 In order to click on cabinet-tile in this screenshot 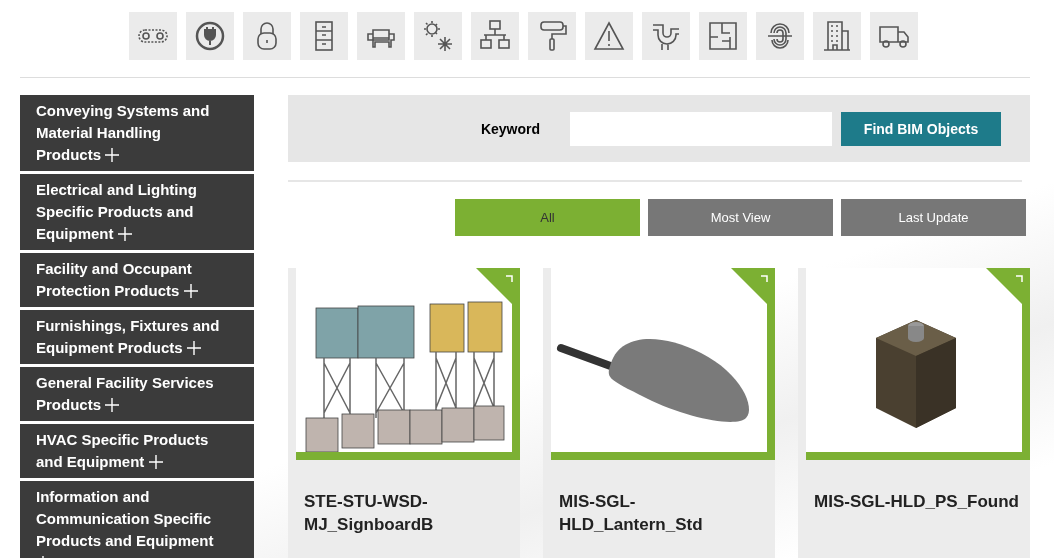, I will do `click(324, 36)`.